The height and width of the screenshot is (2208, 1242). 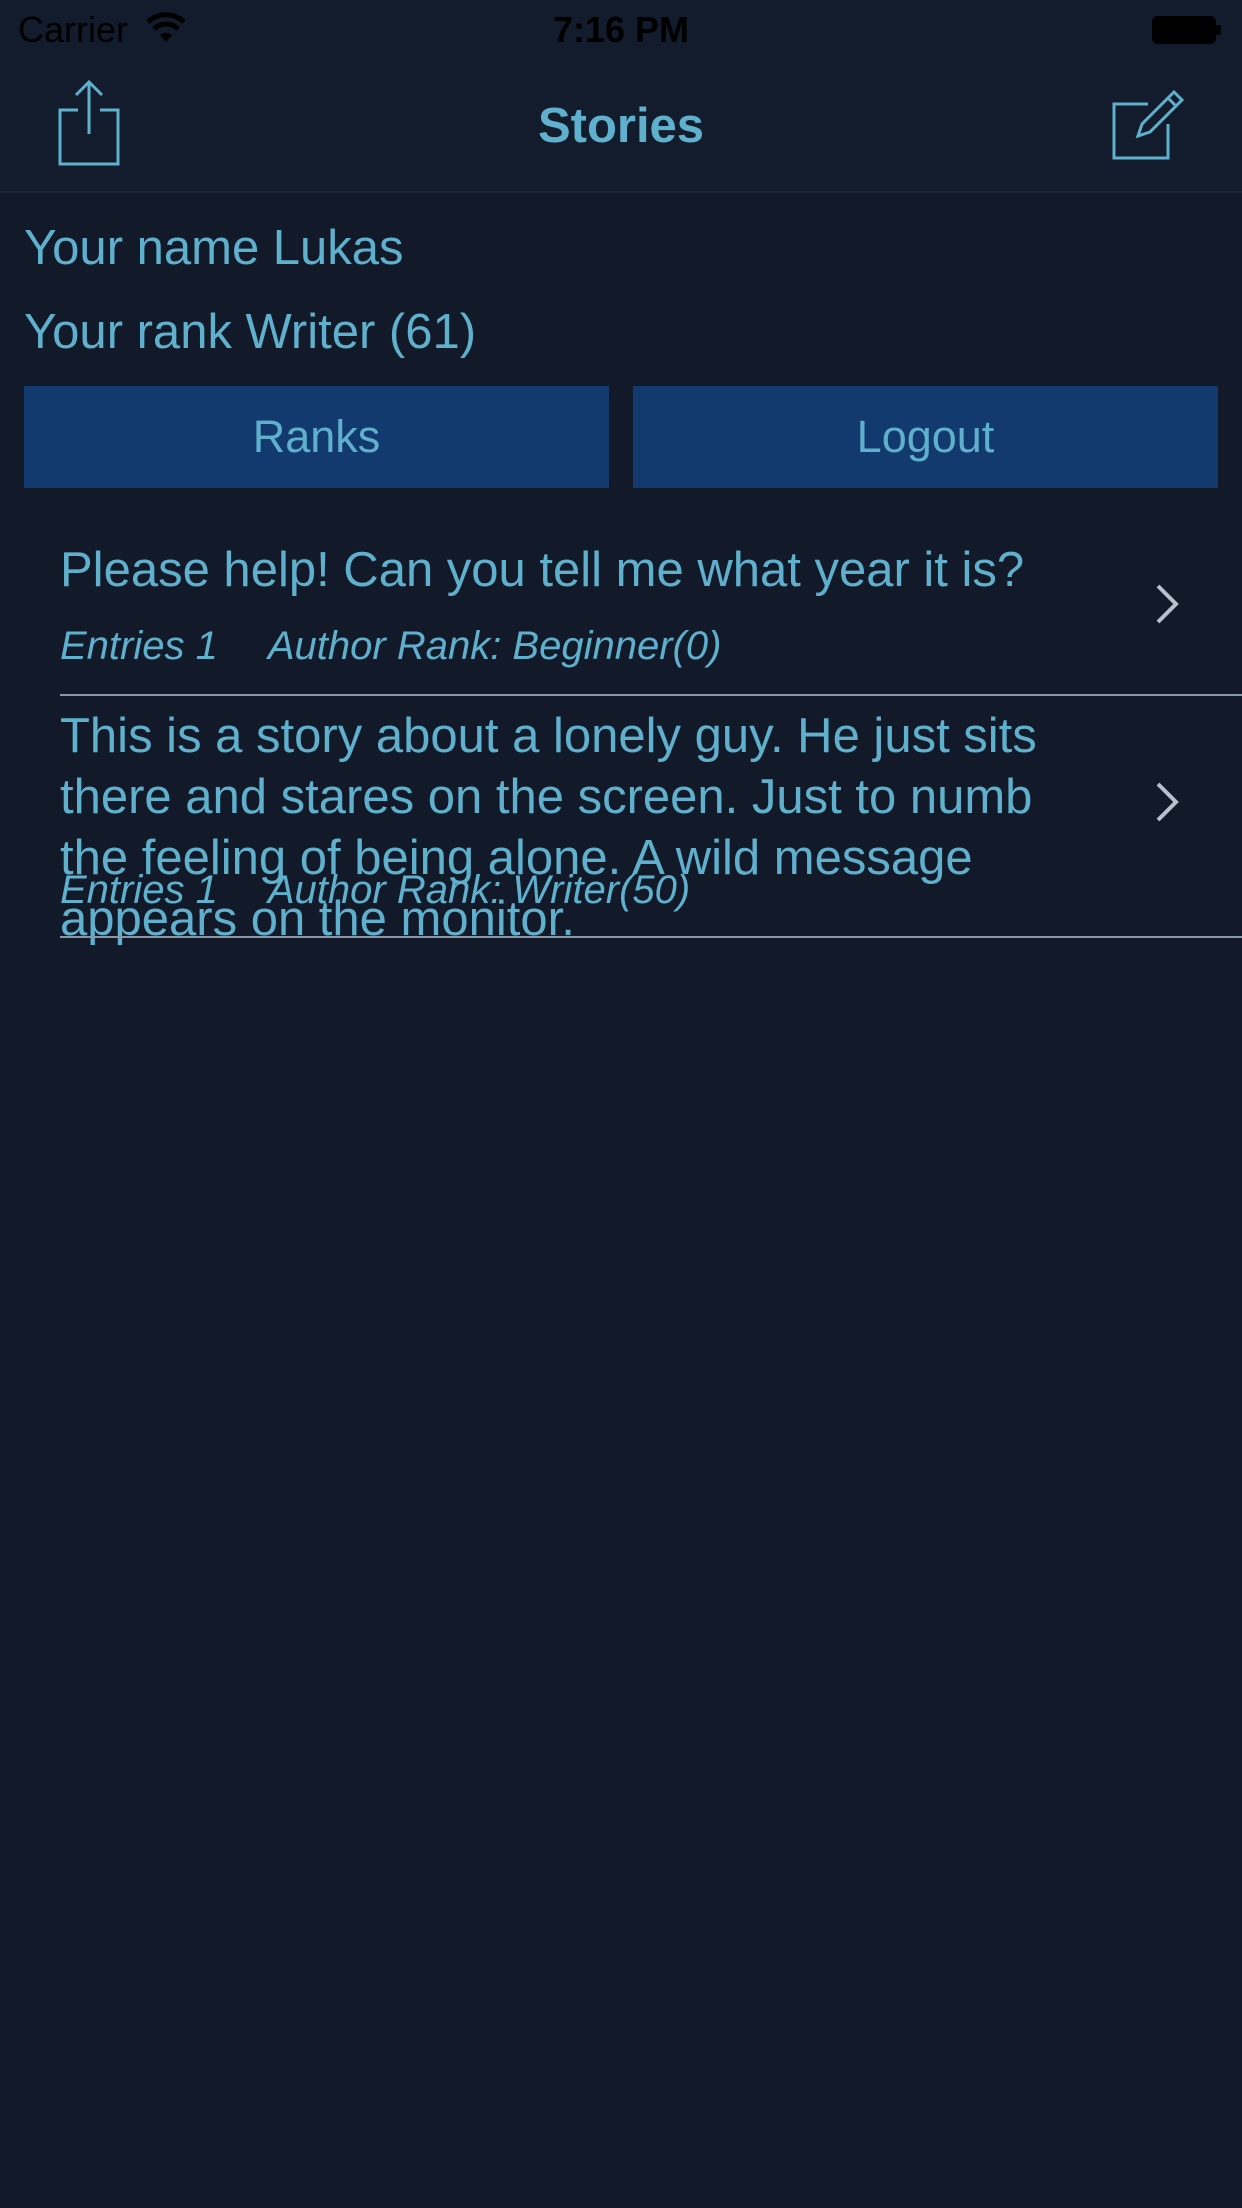 What do you see at coordinates (925, 437) in the screenshot?
I see `logout-button: Logout` at bounding box center [925, 437].